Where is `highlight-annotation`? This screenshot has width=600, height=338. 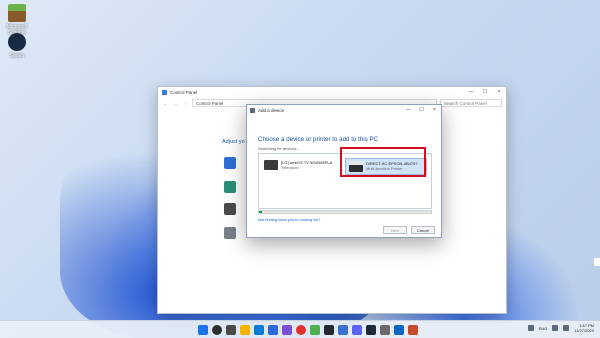 highlight-annotation is located at coordinates (383, 162).